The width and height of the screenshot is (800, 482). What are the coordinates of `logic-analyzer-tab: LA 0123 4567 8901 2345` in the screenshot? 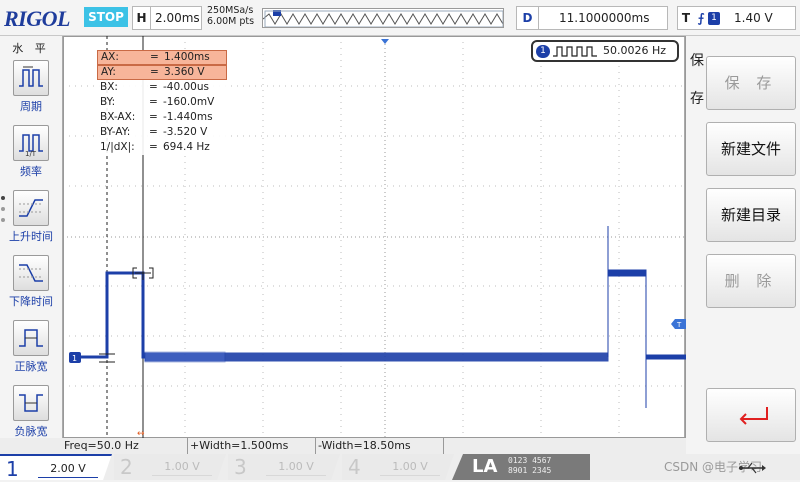 It's located at (521, 467).